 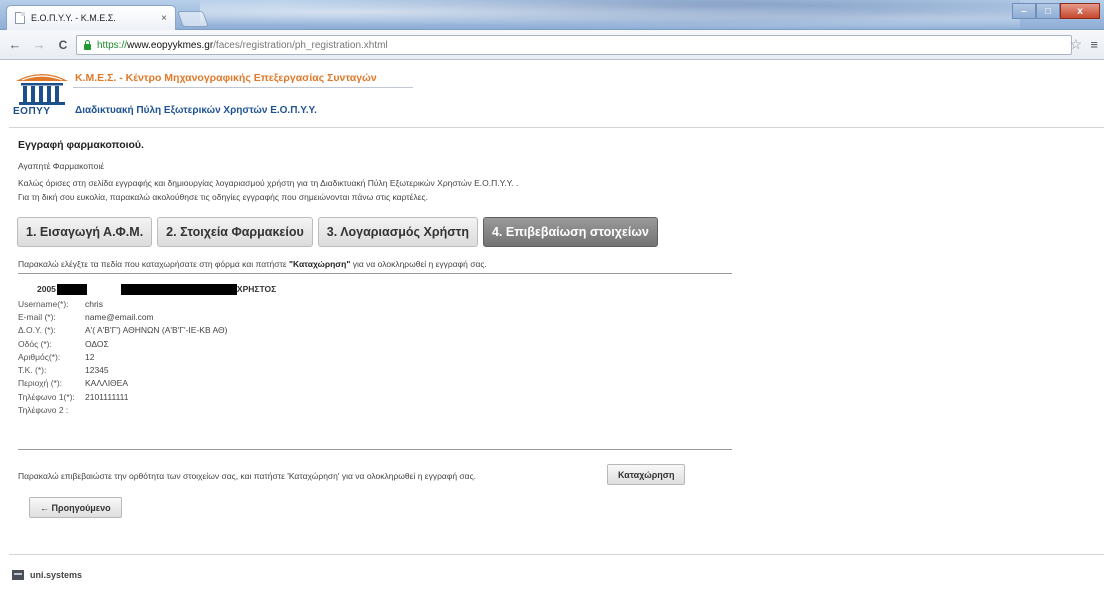 I want to click on person-name-suffix: ΧΡΗΣΤΟΣ, so click(x=256, y=289).